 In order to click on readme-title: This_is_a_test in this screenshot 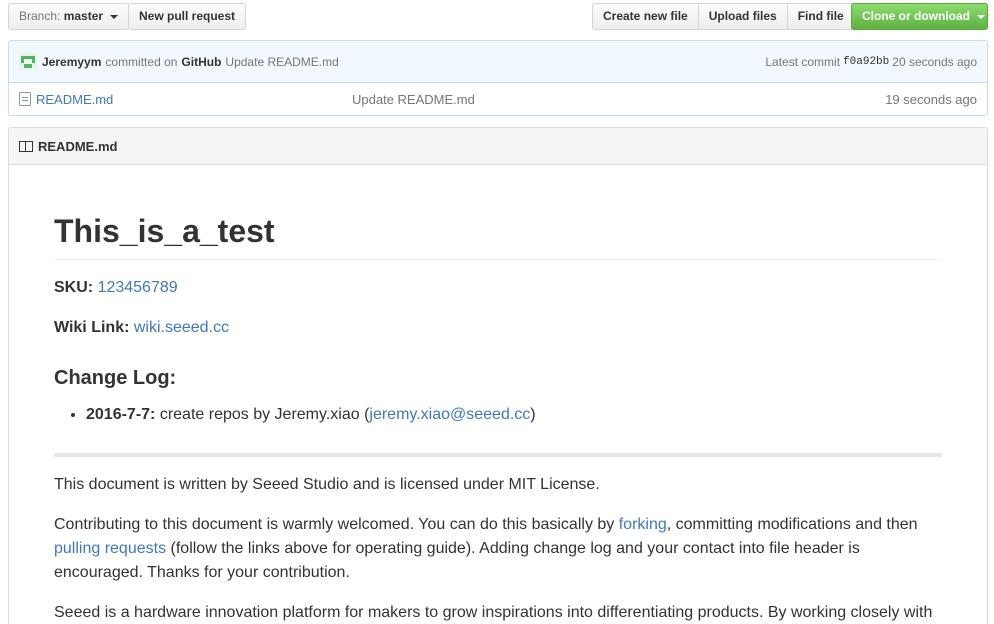, I will do `click(498, 235)`.